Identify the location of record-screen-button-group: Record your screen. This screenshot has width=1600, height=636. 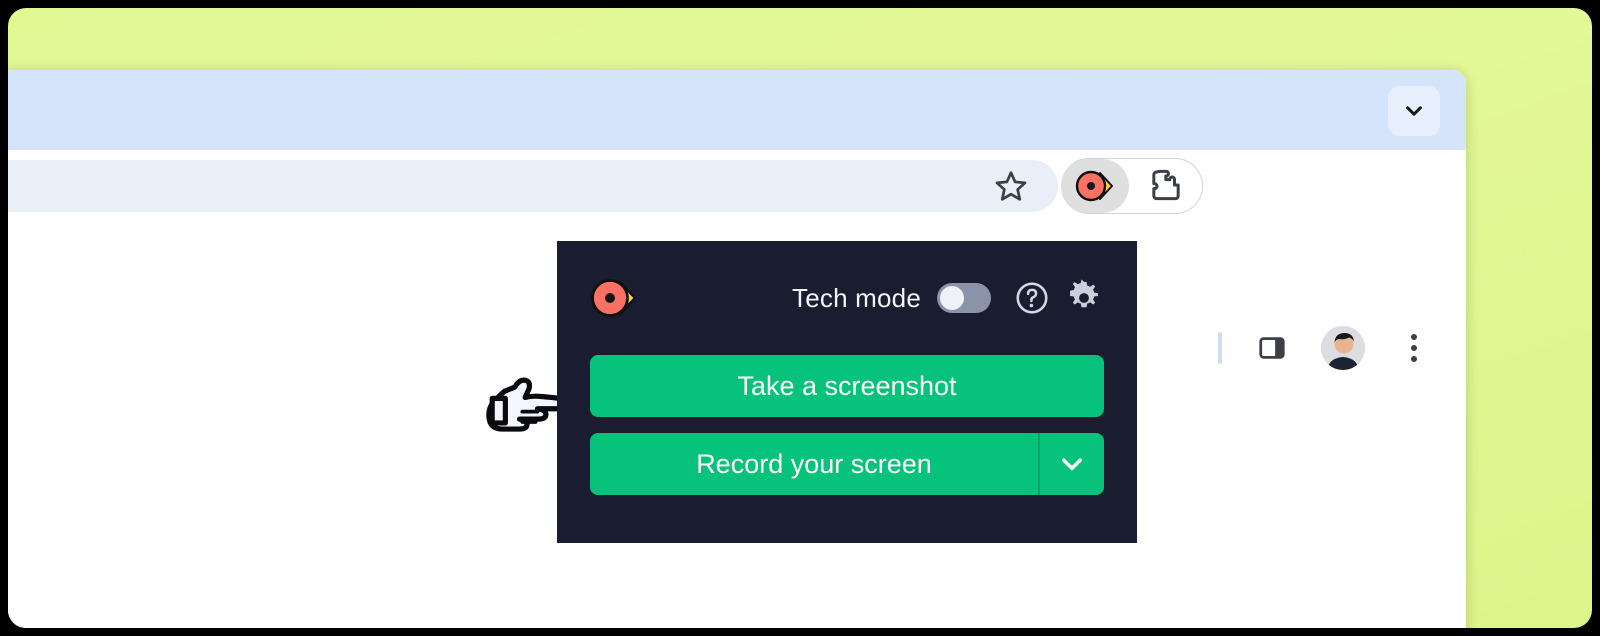
(847, 464).